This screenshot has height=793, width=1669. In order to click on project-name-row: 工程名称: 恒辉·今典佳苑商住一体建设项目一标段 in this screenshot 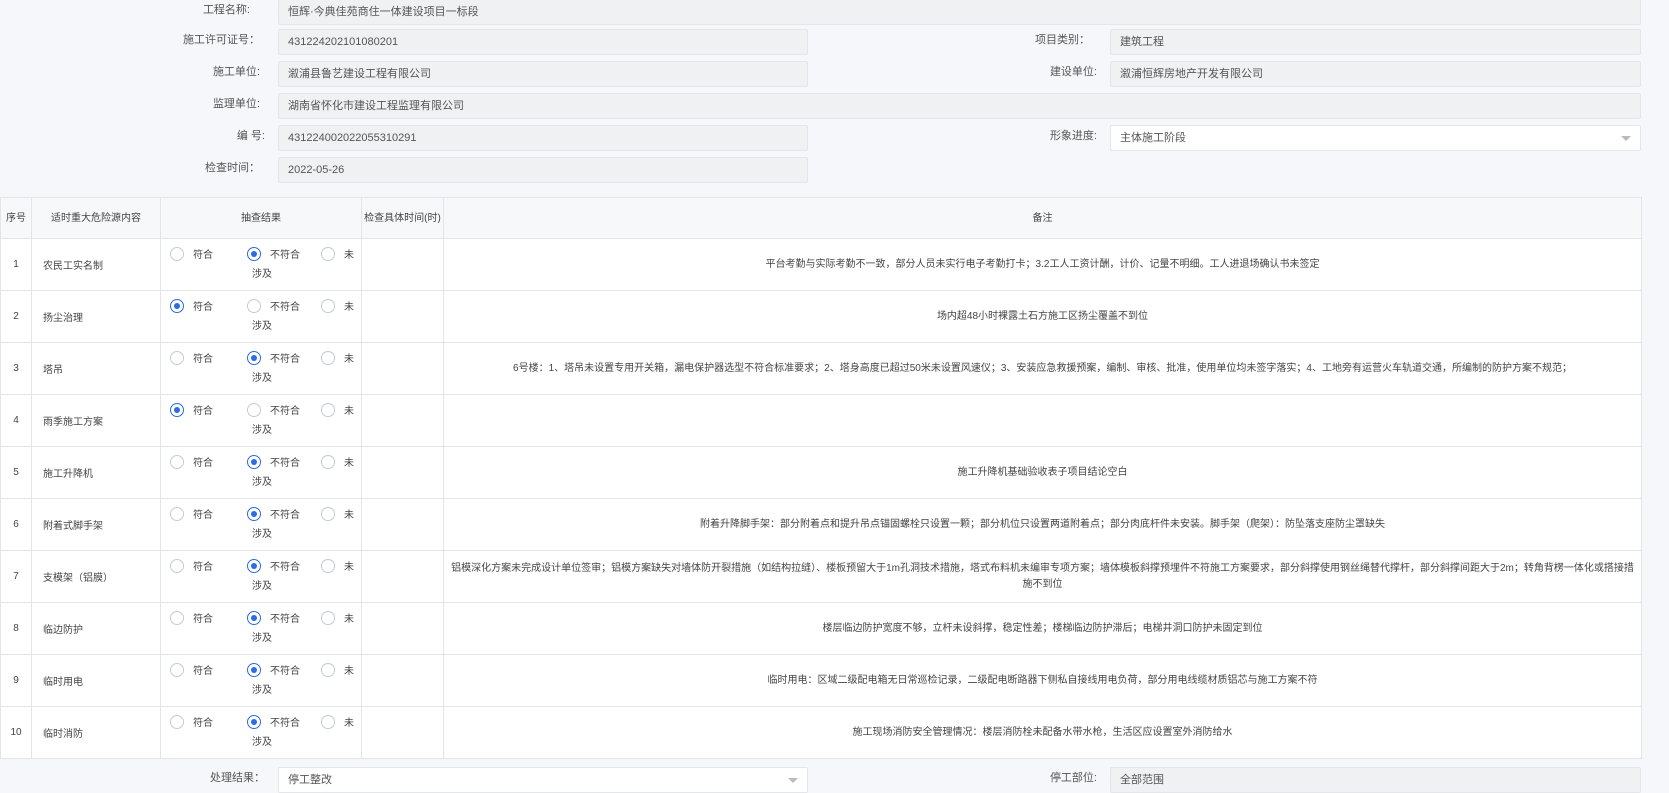, I will do `click(834, 12)`.